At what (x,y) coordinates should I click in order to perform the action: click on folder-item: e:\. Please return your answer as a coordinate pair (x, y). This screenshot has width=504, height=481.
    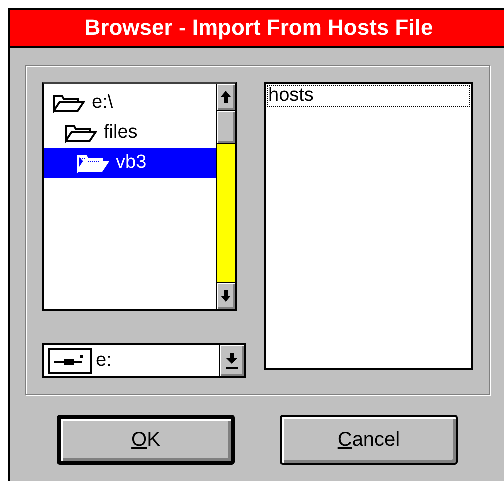
    Looking at the image, I should click on (130, 103).